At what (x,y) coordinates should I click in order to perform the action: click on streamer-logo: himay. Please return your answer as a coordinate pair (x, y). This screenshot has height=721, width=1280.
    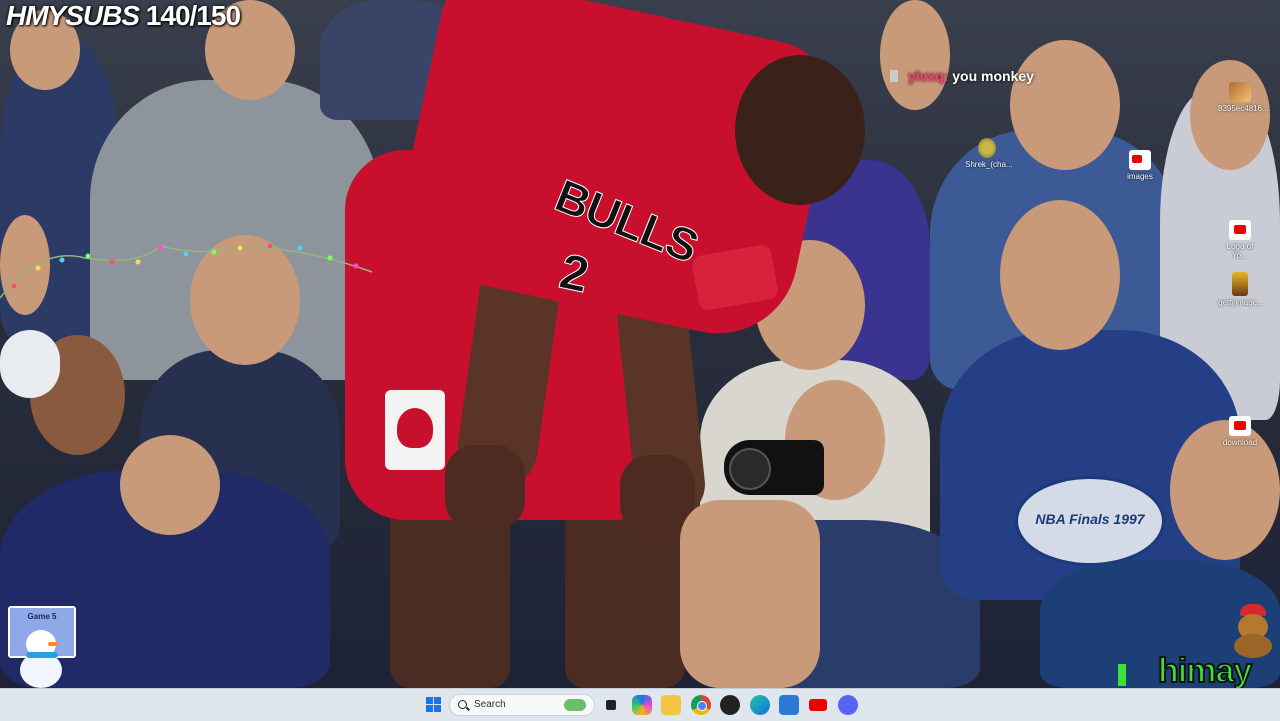
    Looking at the image, I should click on (1199, 669).